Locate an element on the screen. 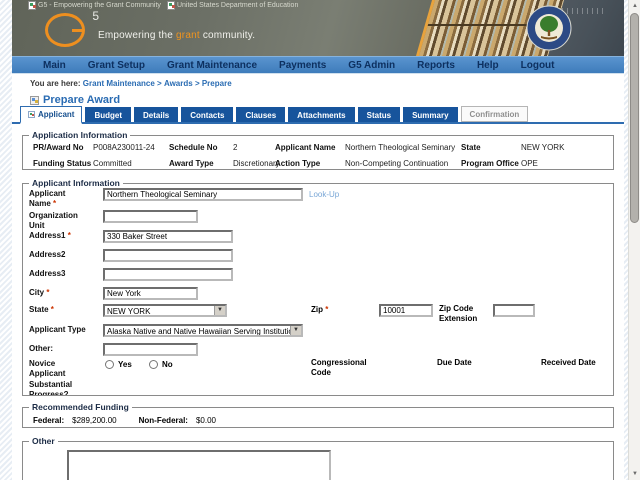 The height and width of the screenshot is (480, 640). other-section: Other is located at coordinates (318, 458).